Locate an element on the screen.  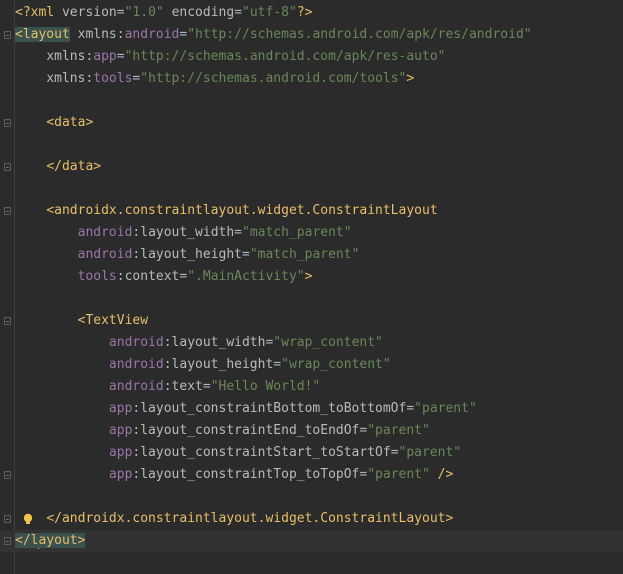
code-line: <data> is located at coordinates (311, 123).